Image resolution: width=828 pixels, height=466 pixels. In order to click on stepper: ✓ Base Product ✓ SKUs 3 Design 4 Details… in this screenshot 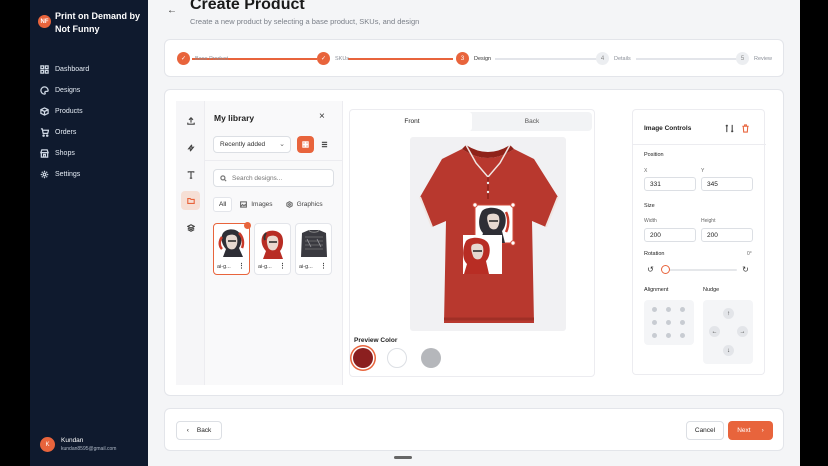, I will do `click(474, 58)`.